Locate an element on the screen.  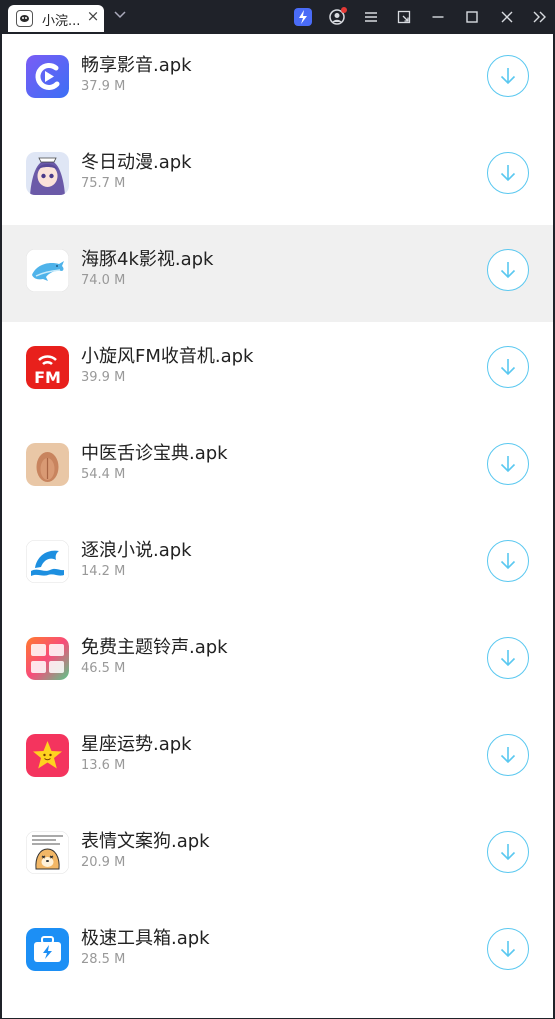
menu-icon is located at coordinates (371, 17).